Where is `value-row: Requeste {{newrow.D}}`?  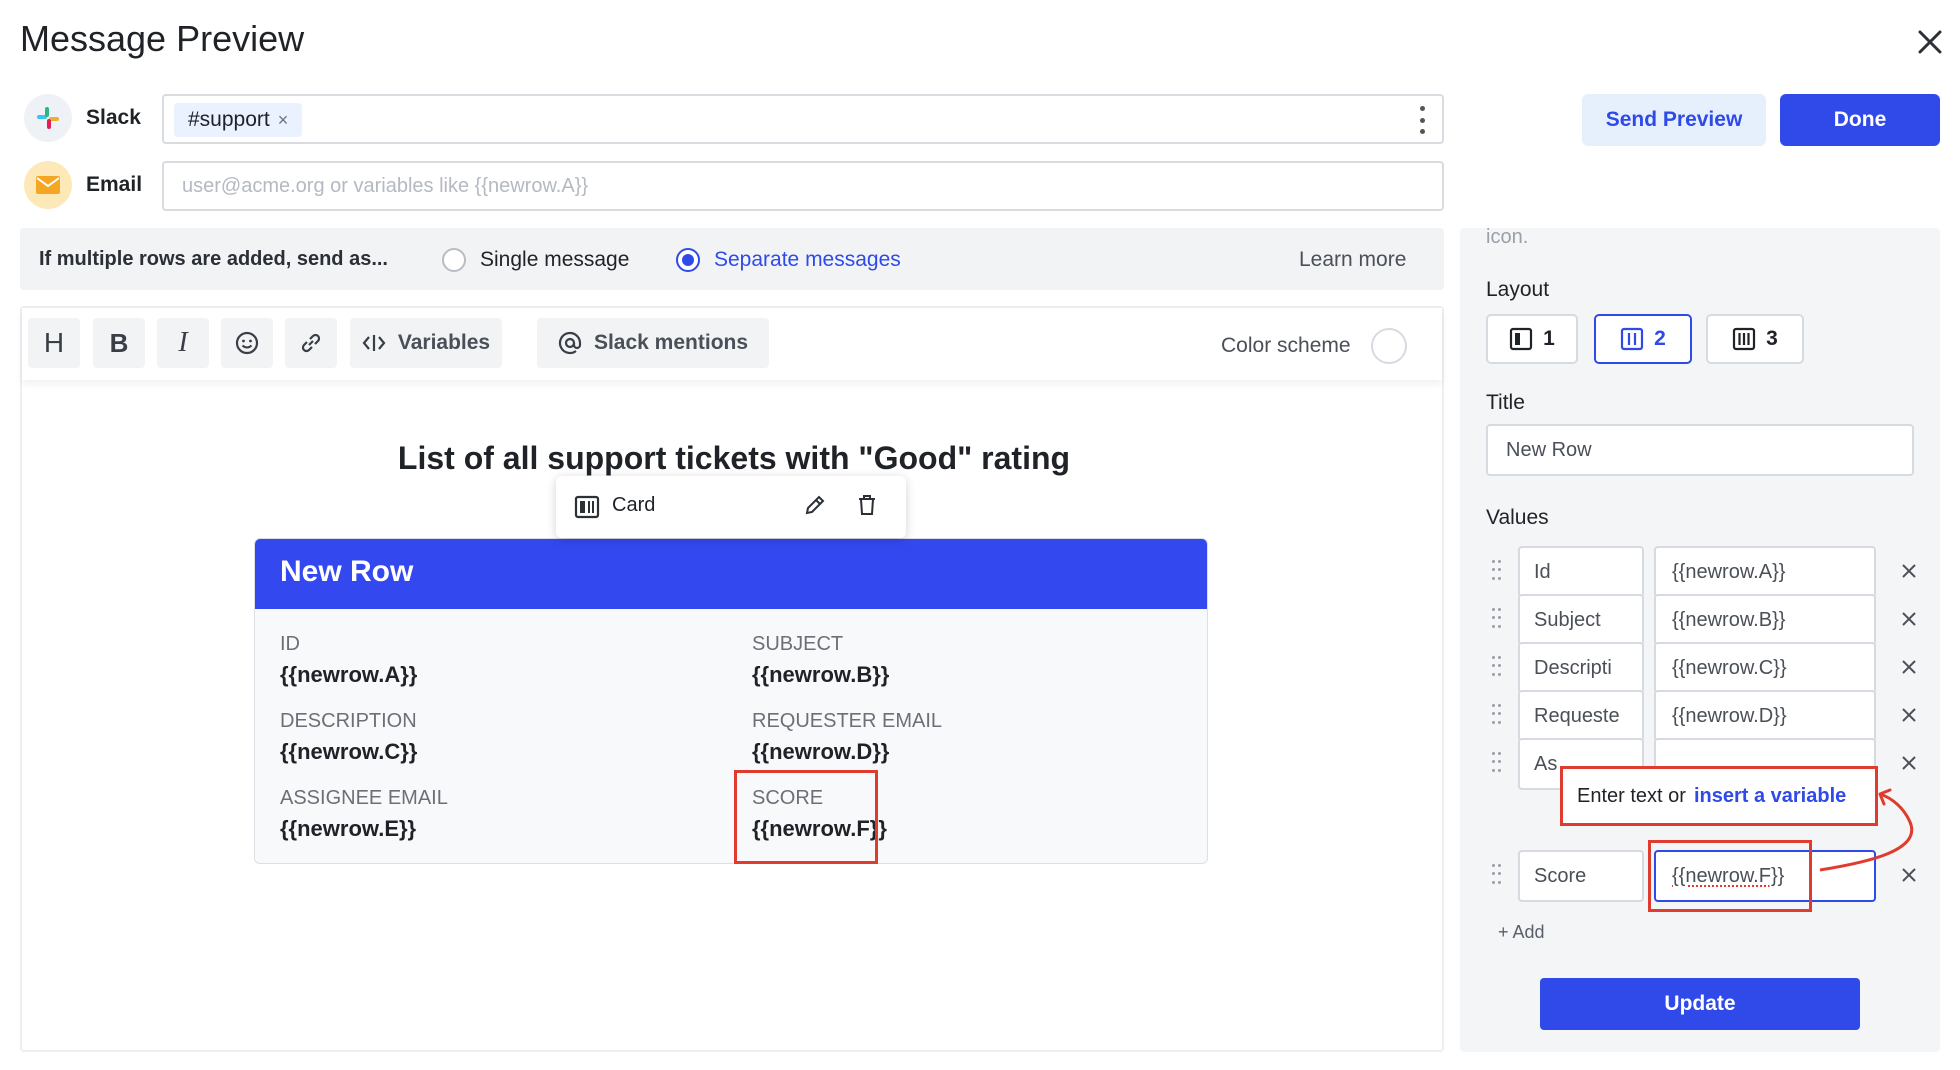 value-row: Requeste {{newrow.D}} is located at coordinates (1700, 716).